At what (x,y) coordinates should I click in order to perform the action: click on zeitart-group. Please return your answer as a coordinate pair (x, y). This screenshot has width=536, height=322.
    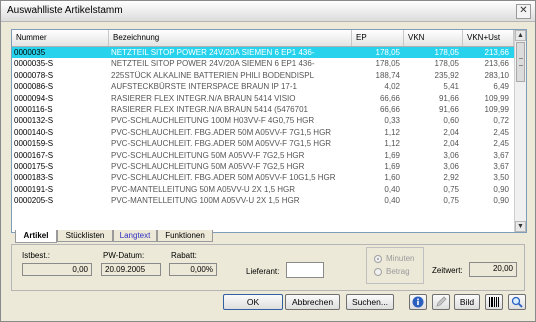
    Looking at the image, I should click on (395, 265).